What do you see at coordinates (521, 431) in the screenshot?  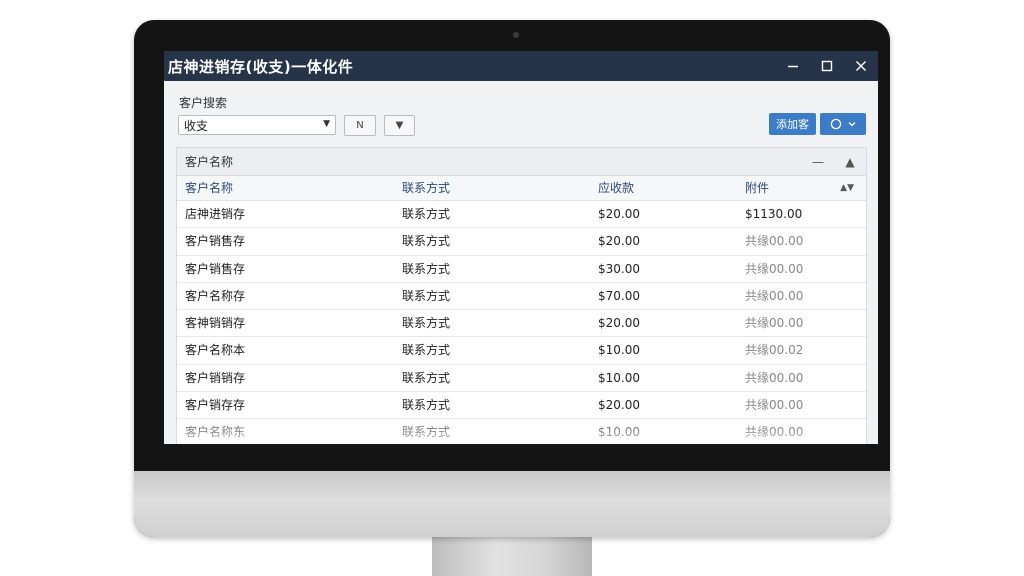 I see `table-row: 客户名称东 联系方式 $10.00 共缘00.00` at bounding box center [521, 431].